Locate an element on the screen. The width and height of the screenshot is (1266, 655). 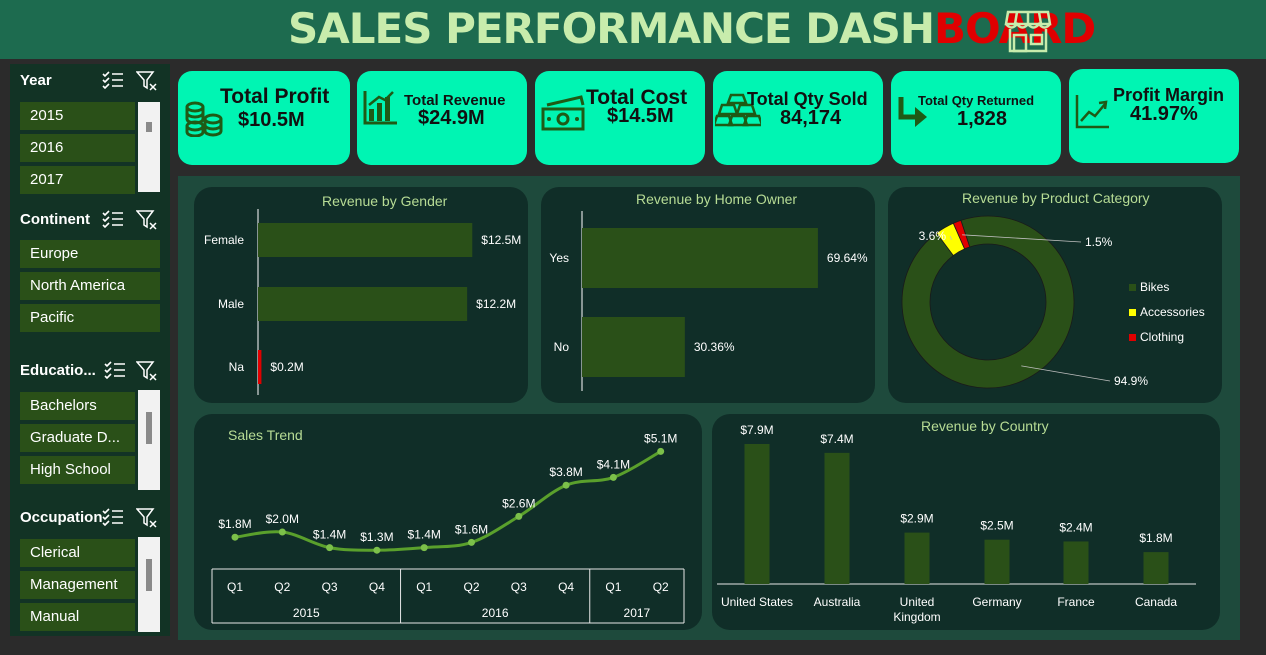
category-label: Male is located at coordinates (231, 304).